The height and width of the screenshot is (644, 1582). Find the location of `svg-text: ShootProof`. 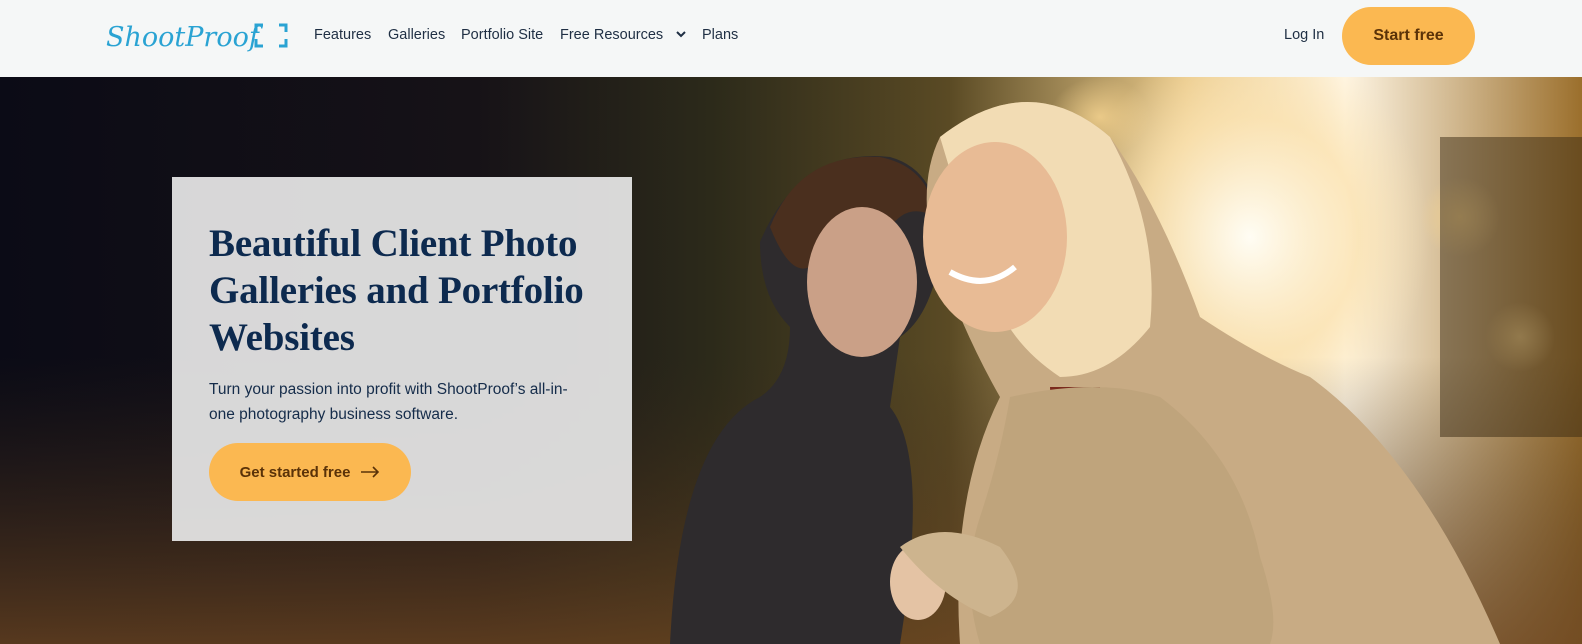

svg-text: ShootProof is located at coordinates (184, 37).